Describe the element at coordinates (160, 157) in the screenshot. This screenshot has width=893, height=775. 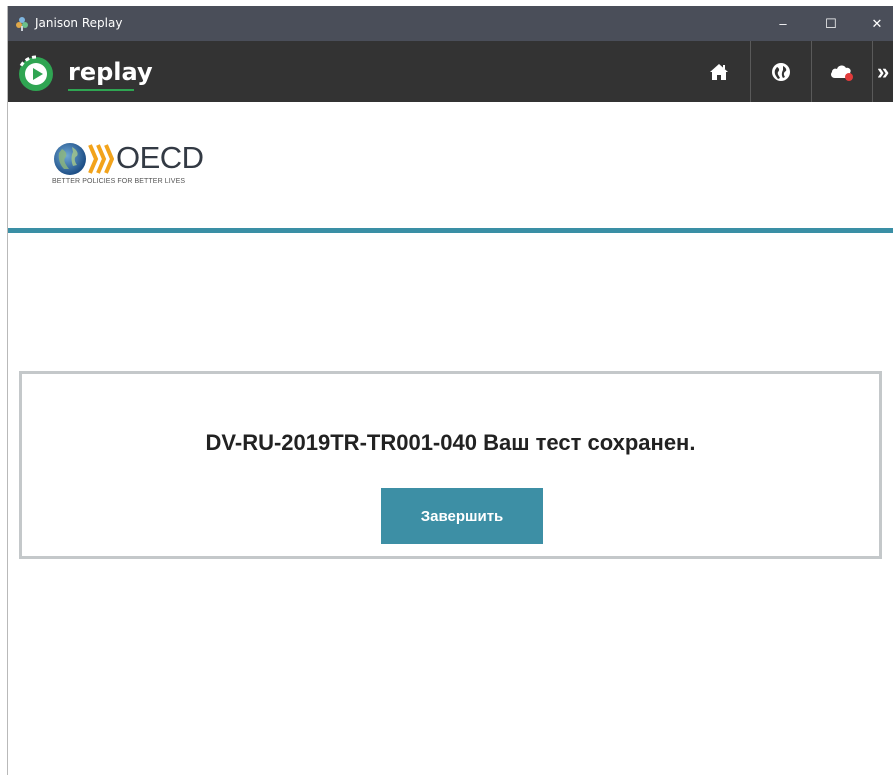
I see `oecd-wordmark: OECD` at that location.